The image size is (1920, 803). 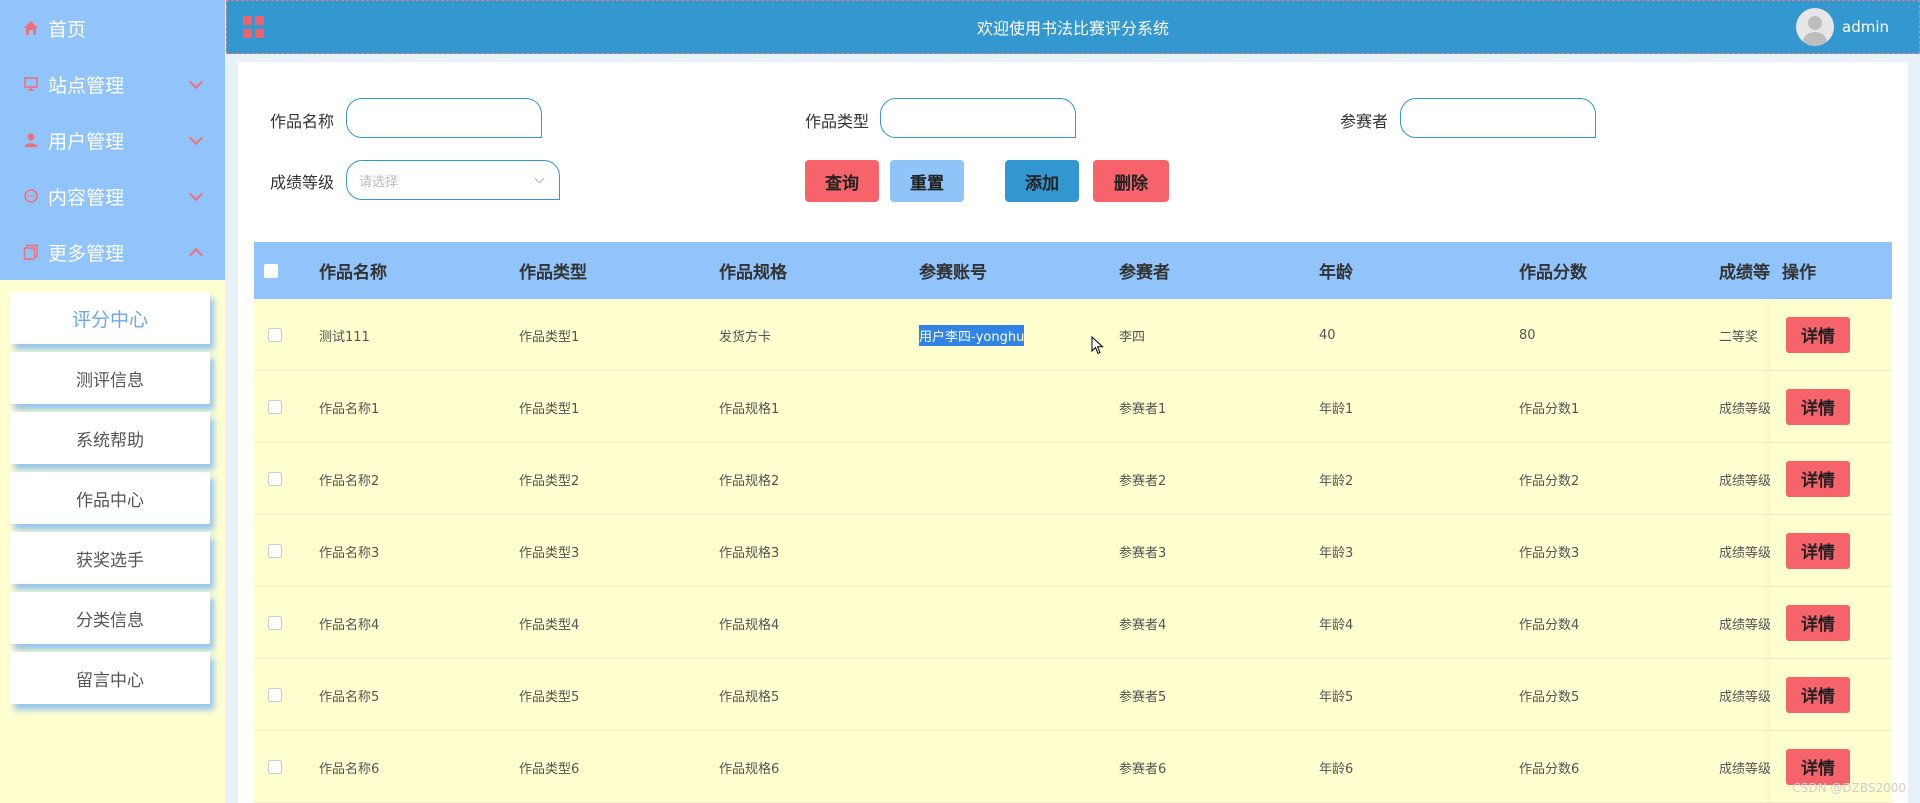 What do you see at coordinates (749, 553) in the screenshot?
I see `cell-text: 作品规格3` at bounding box center [749, 553].